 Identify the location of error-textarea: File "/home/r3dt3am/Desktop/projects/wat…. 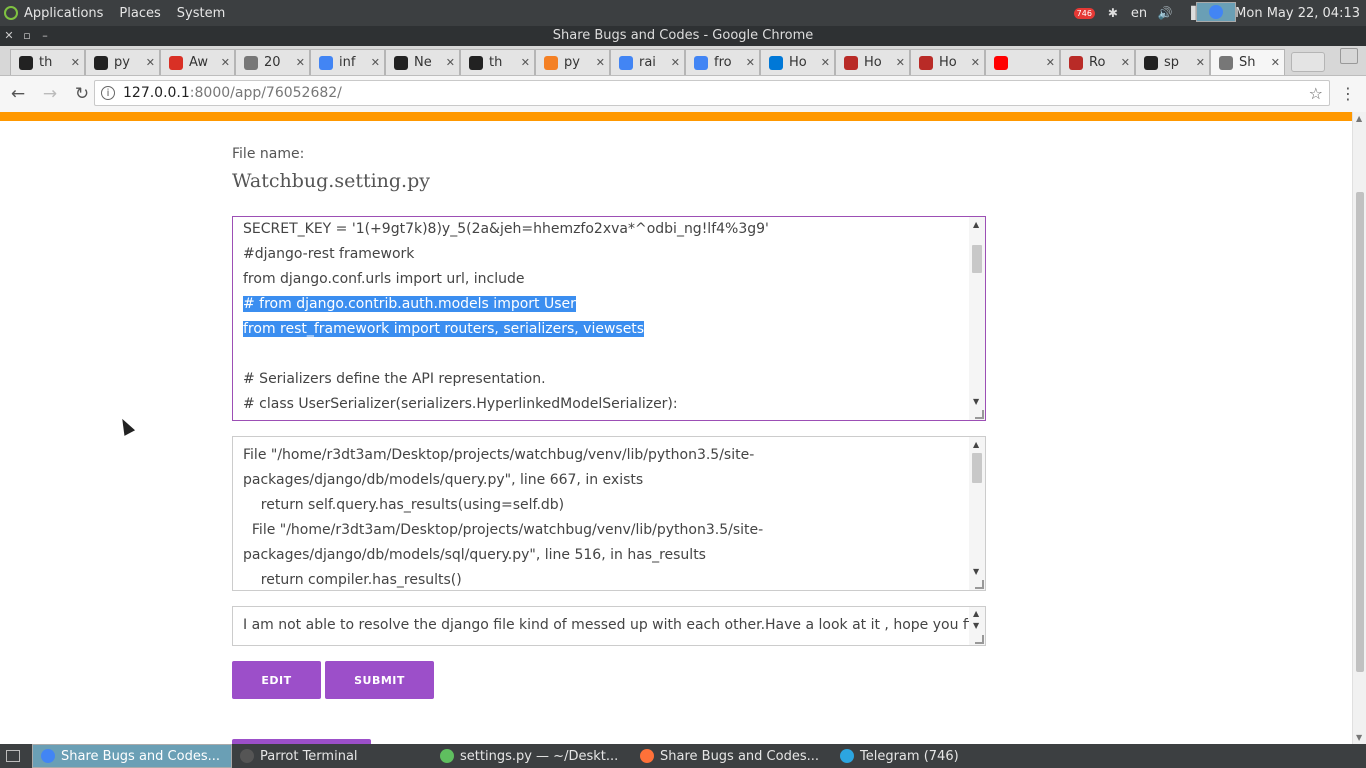
(609, 513).